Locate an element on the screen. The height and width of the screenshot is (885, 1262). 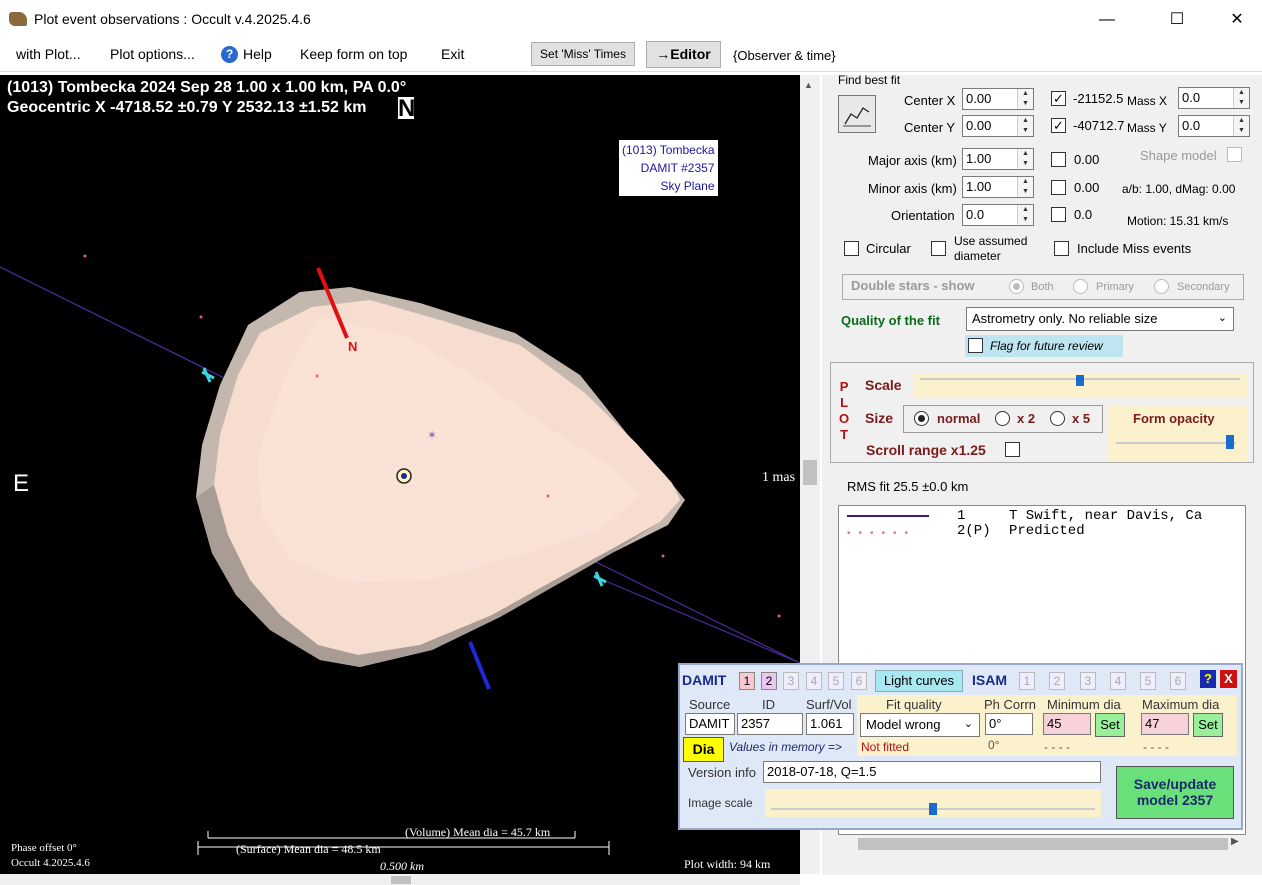
scroll-thumb is located at coordinates (810, 472).